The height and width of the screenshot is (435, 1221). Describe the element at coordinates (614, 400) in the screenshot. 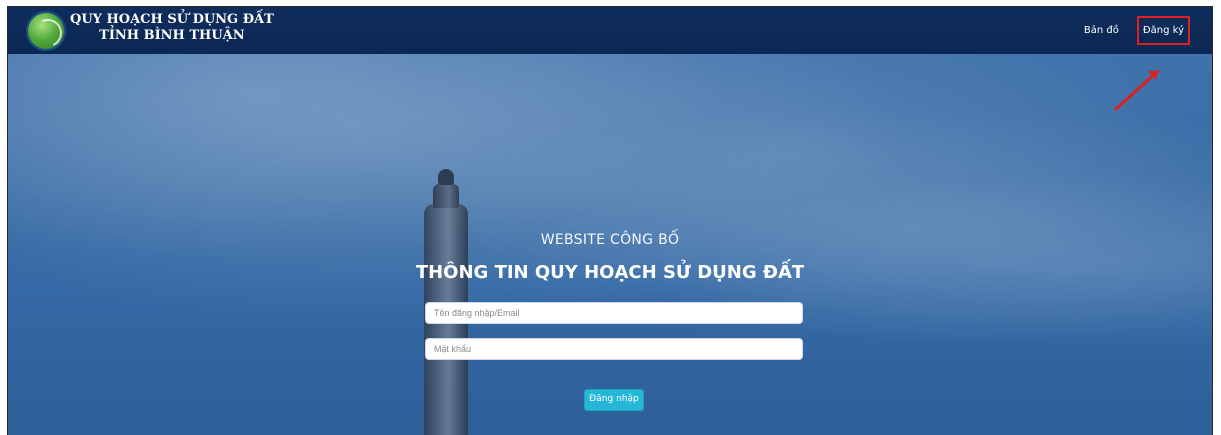

I see `login-button: Đăng nhập` at that location.